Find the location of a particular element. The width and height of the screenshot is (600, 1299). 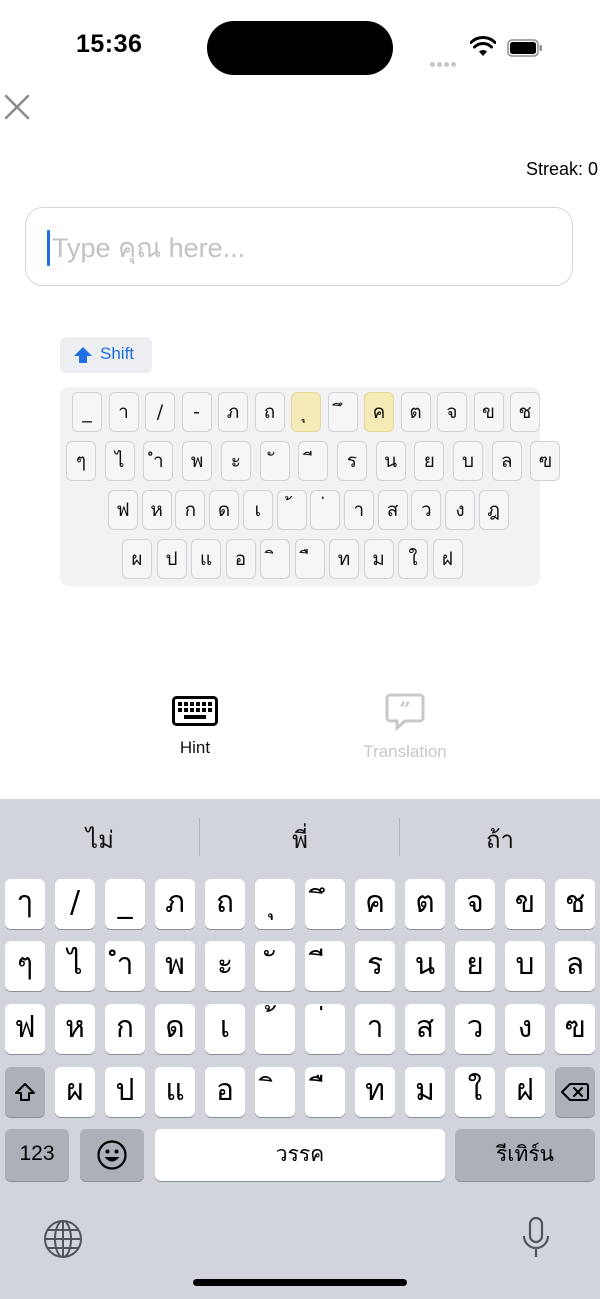

hint-key: ท is located at coordinates (344, 559).